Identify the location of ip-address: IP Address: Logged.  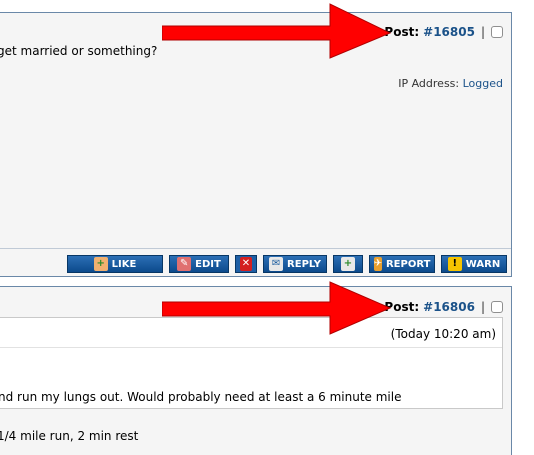
(450, 83).